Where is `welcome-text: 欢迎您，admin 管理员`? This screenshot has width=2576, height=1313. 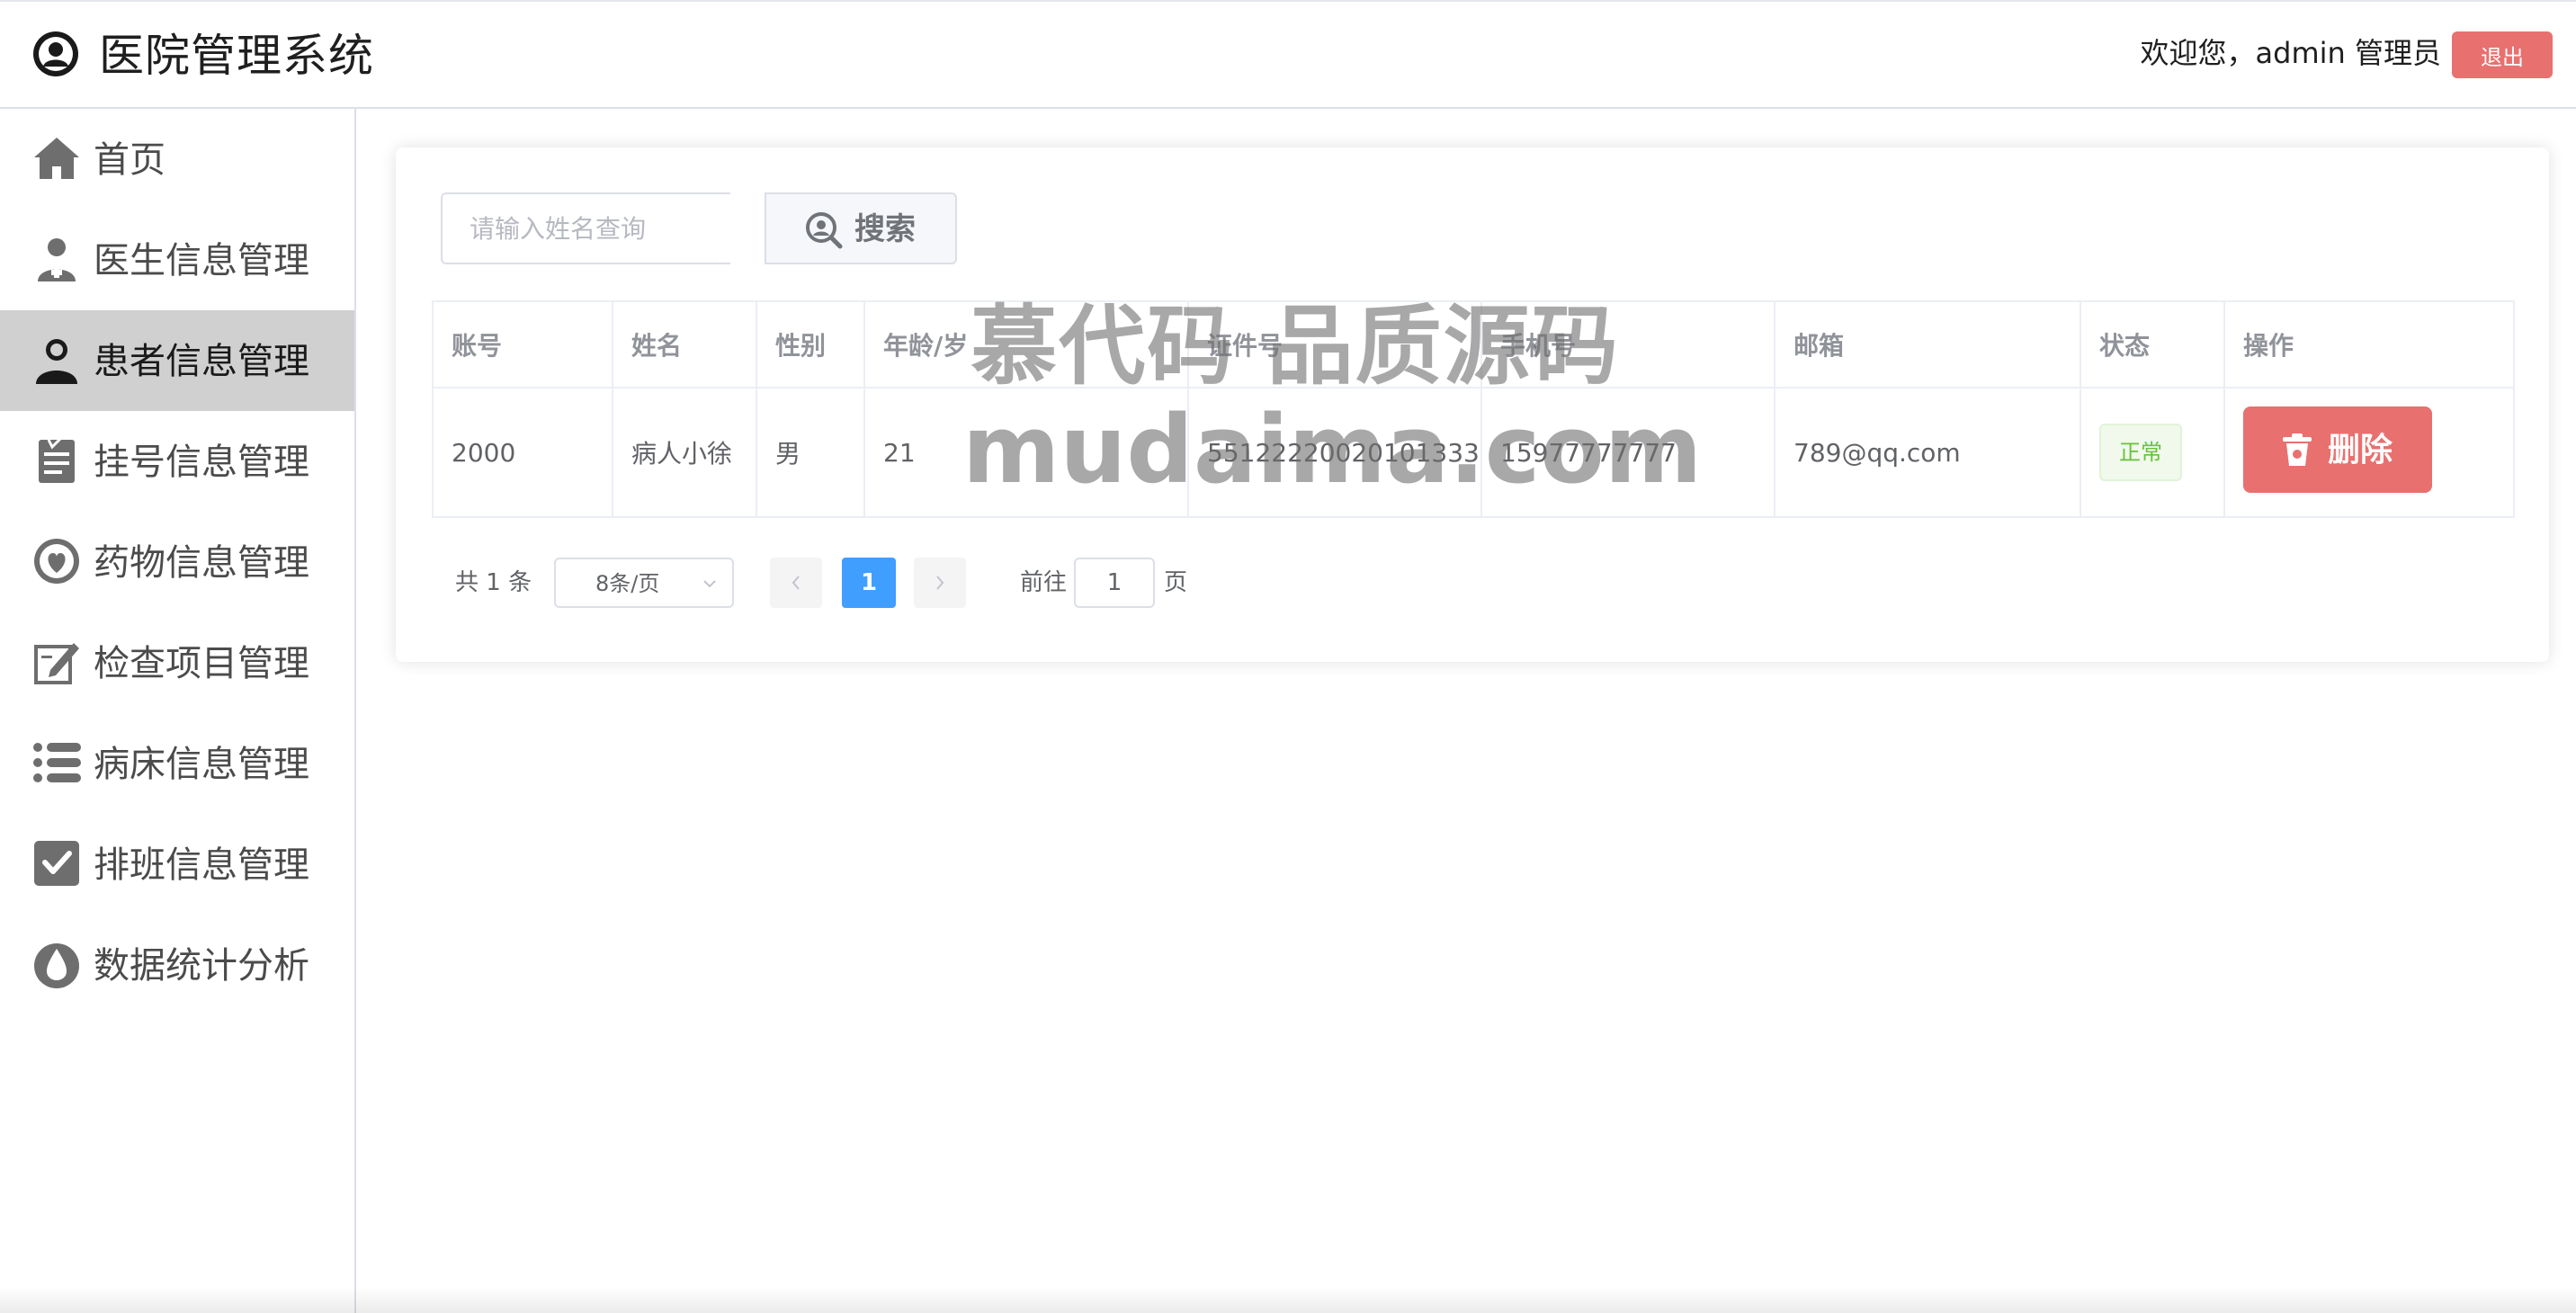
welcome-text: 欢迎您，admin 管理员 is located at coordinates (2290, 53).